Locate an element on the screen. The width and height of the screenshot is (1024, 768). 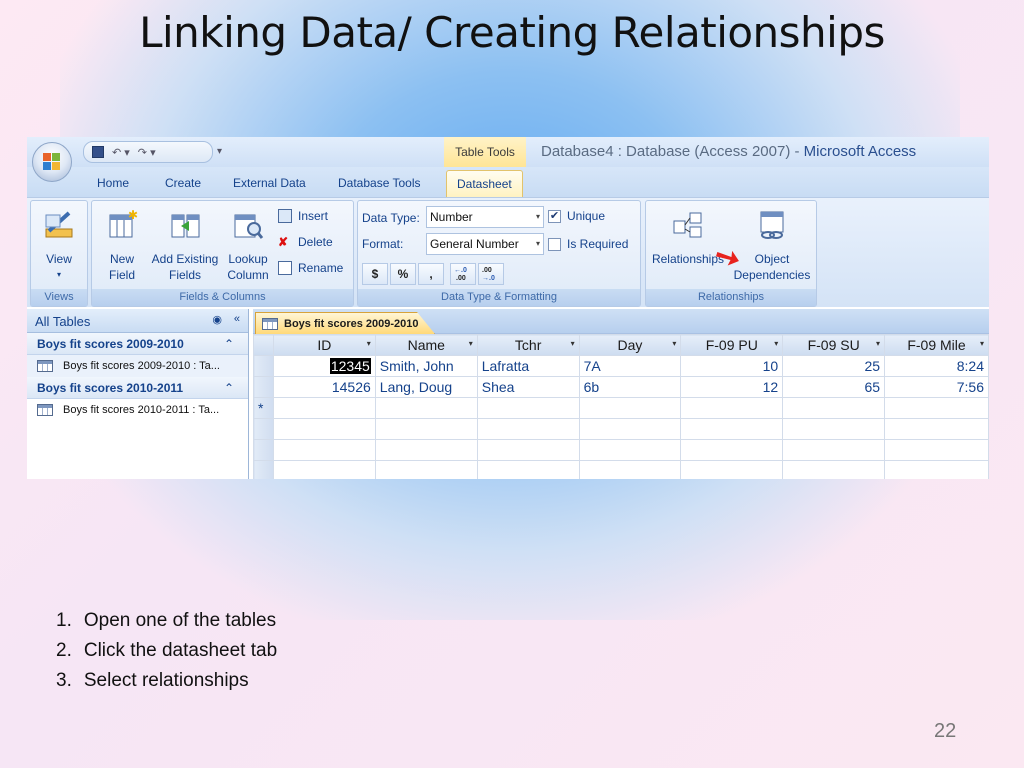
nav-pane-collapse-icon: « is located at coordinates (237, 319).